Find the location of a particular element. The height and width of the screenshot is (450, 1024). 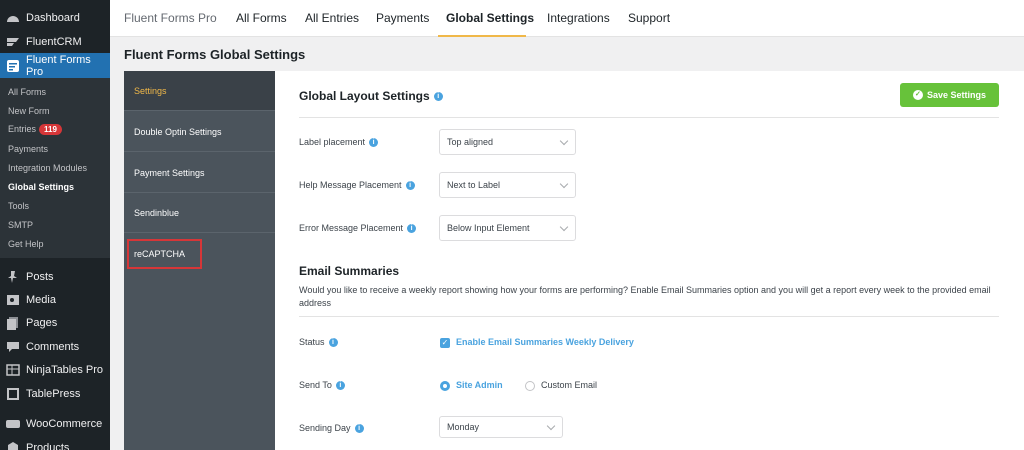

menu-label: Comments is located at coordinates (53, 347).